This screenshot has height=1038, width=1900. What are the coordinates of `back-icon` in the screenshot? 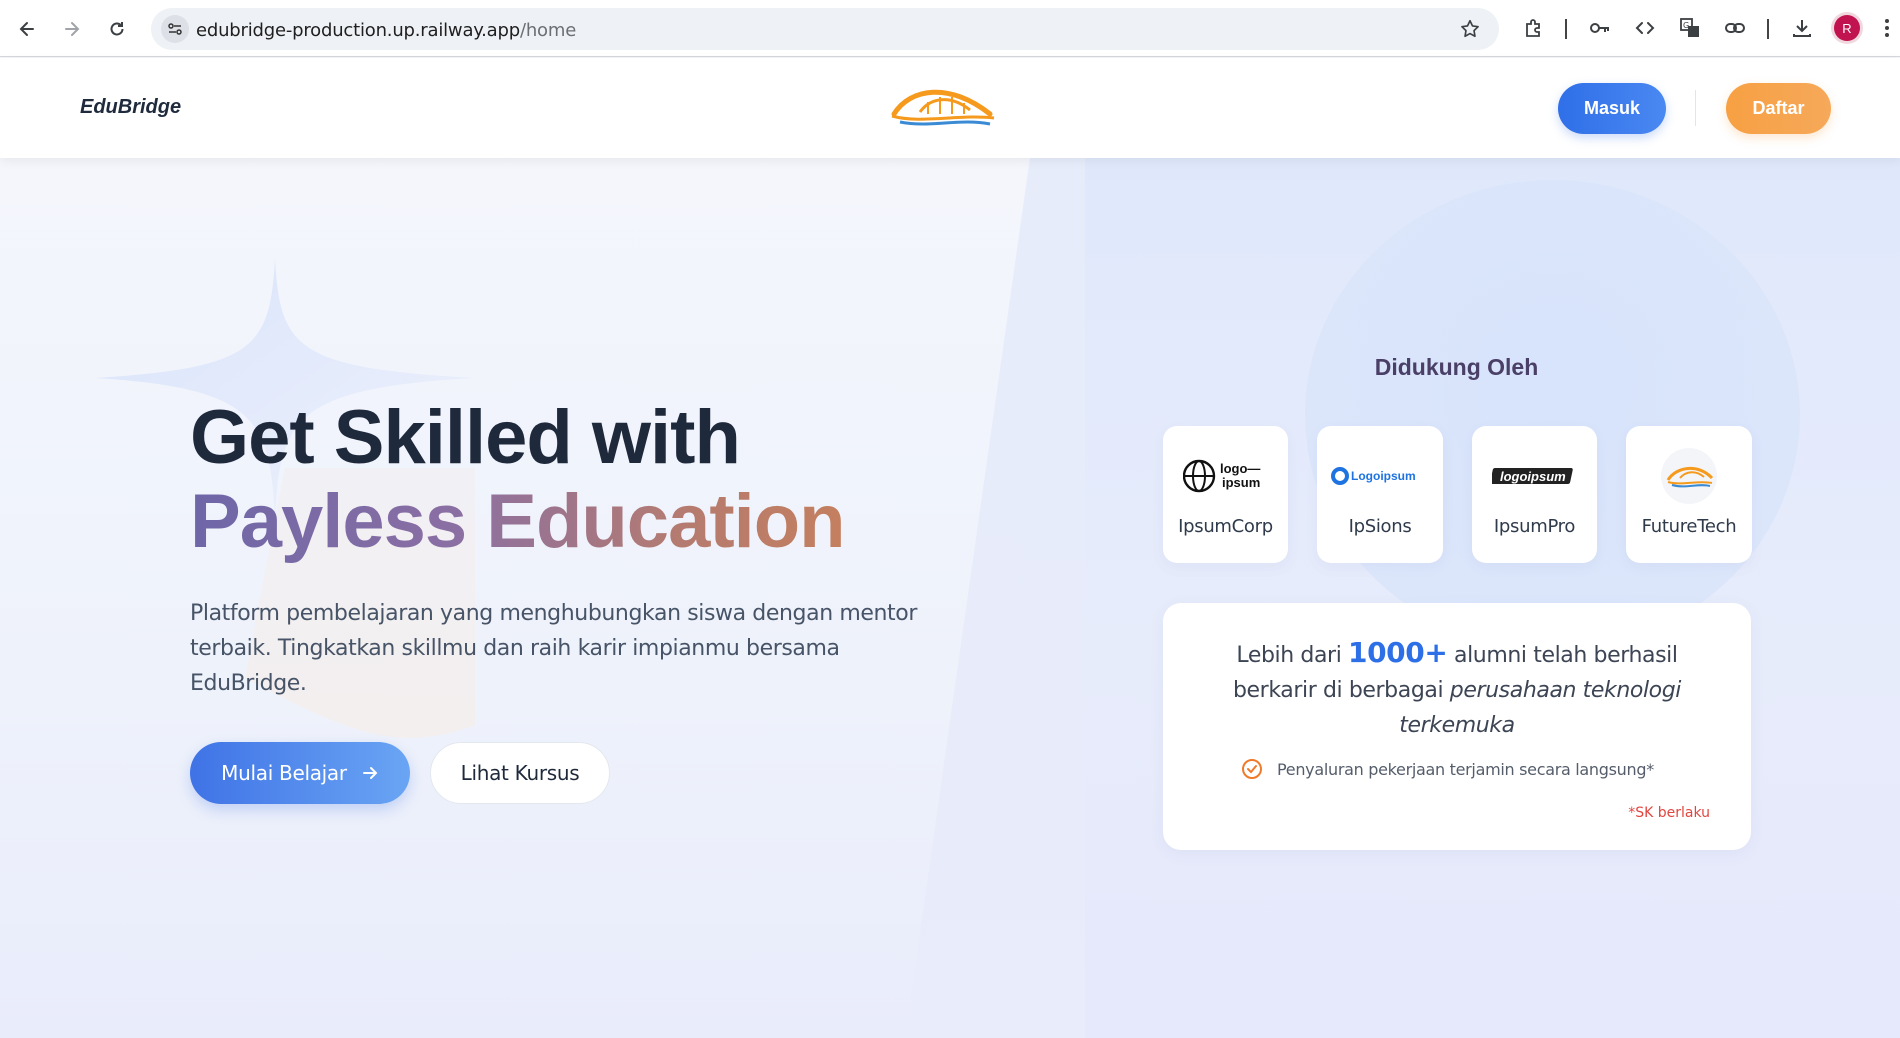 It's located at (27, 29).